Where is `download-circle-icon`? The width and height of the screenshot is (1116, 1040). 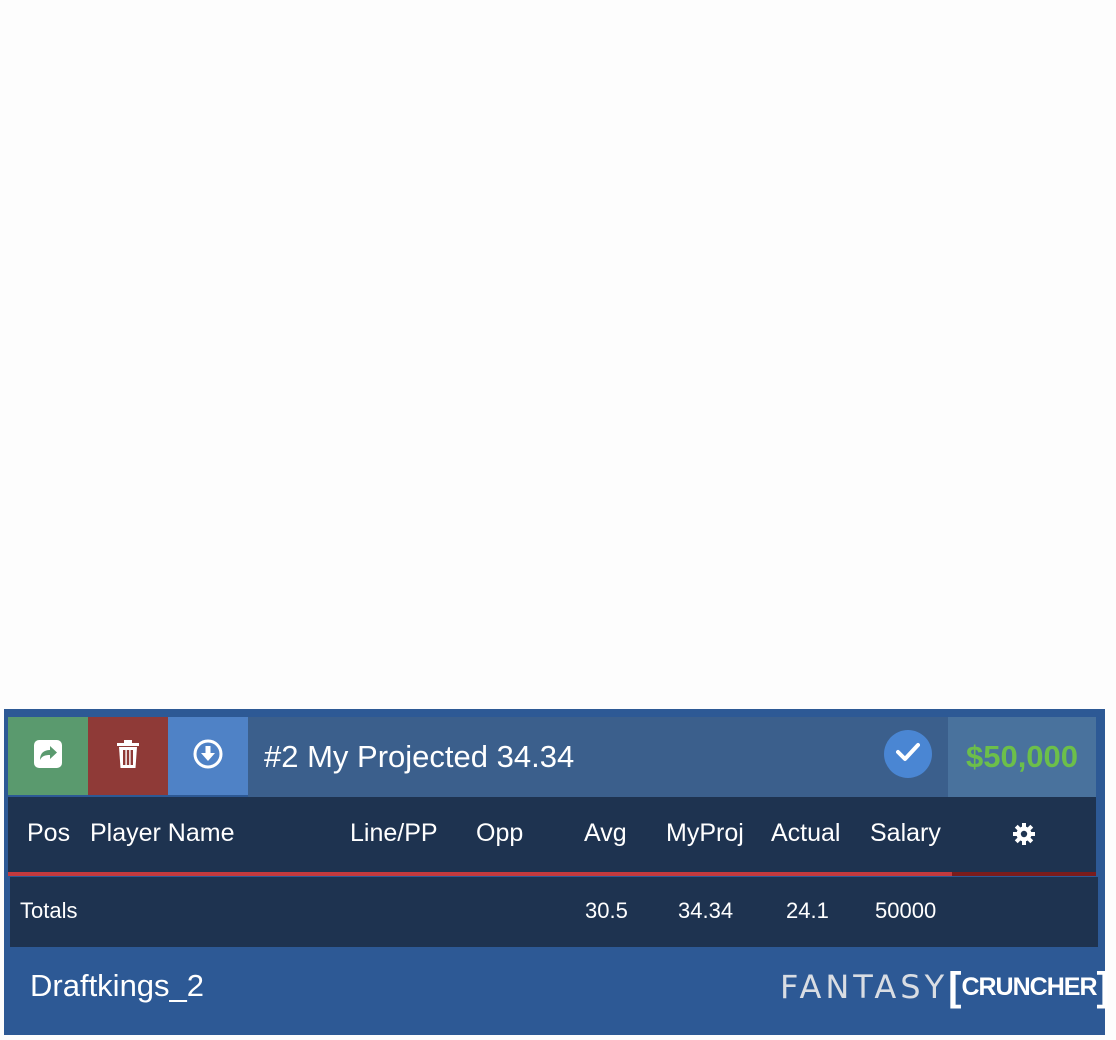
download-circle-icon is located at coordinates (208, 756).